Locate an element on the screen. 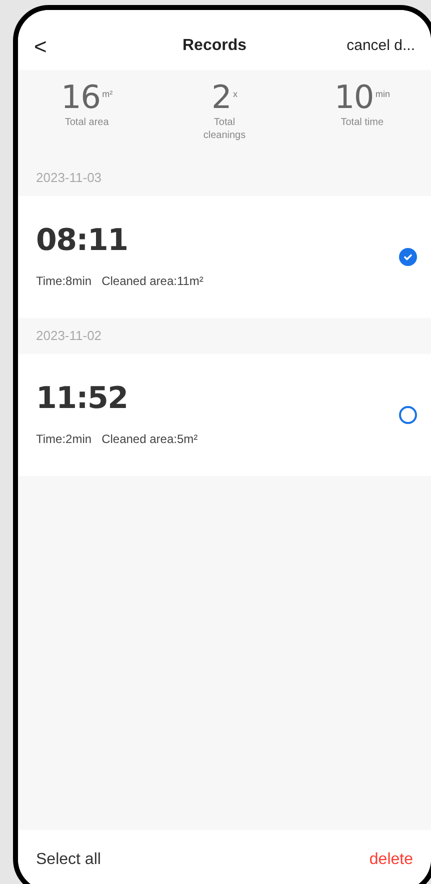  stat-unit: m² is located at coordinates (107, 94).